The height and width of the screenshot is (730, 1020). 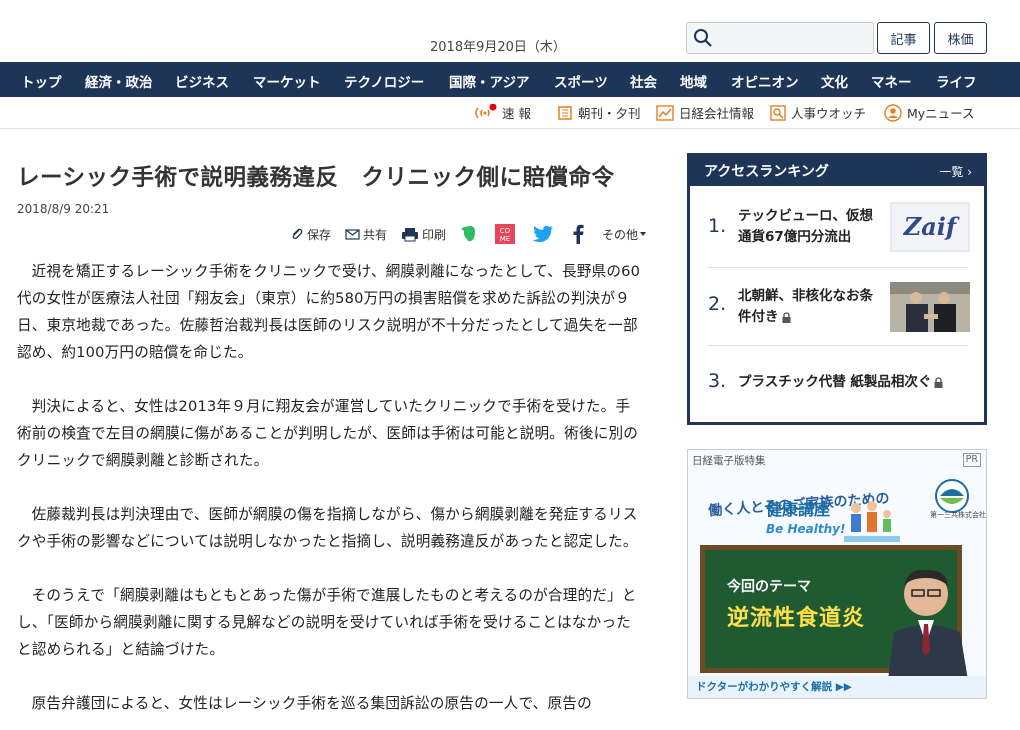 I want to click on nav-region: 地域, so click(x=693, y=81).